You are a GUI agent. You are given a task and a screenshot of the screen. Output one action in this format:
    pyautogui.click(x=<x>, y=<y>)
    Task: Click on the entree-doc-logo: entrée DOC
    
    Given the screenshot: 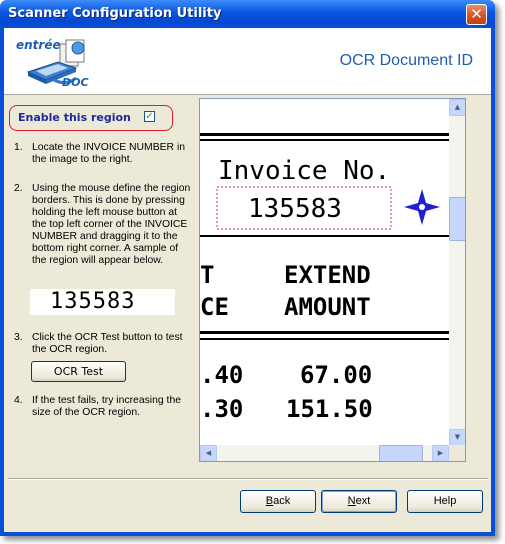 What is the action you would take?
    pyautogui.click(x=59, y=62)
    